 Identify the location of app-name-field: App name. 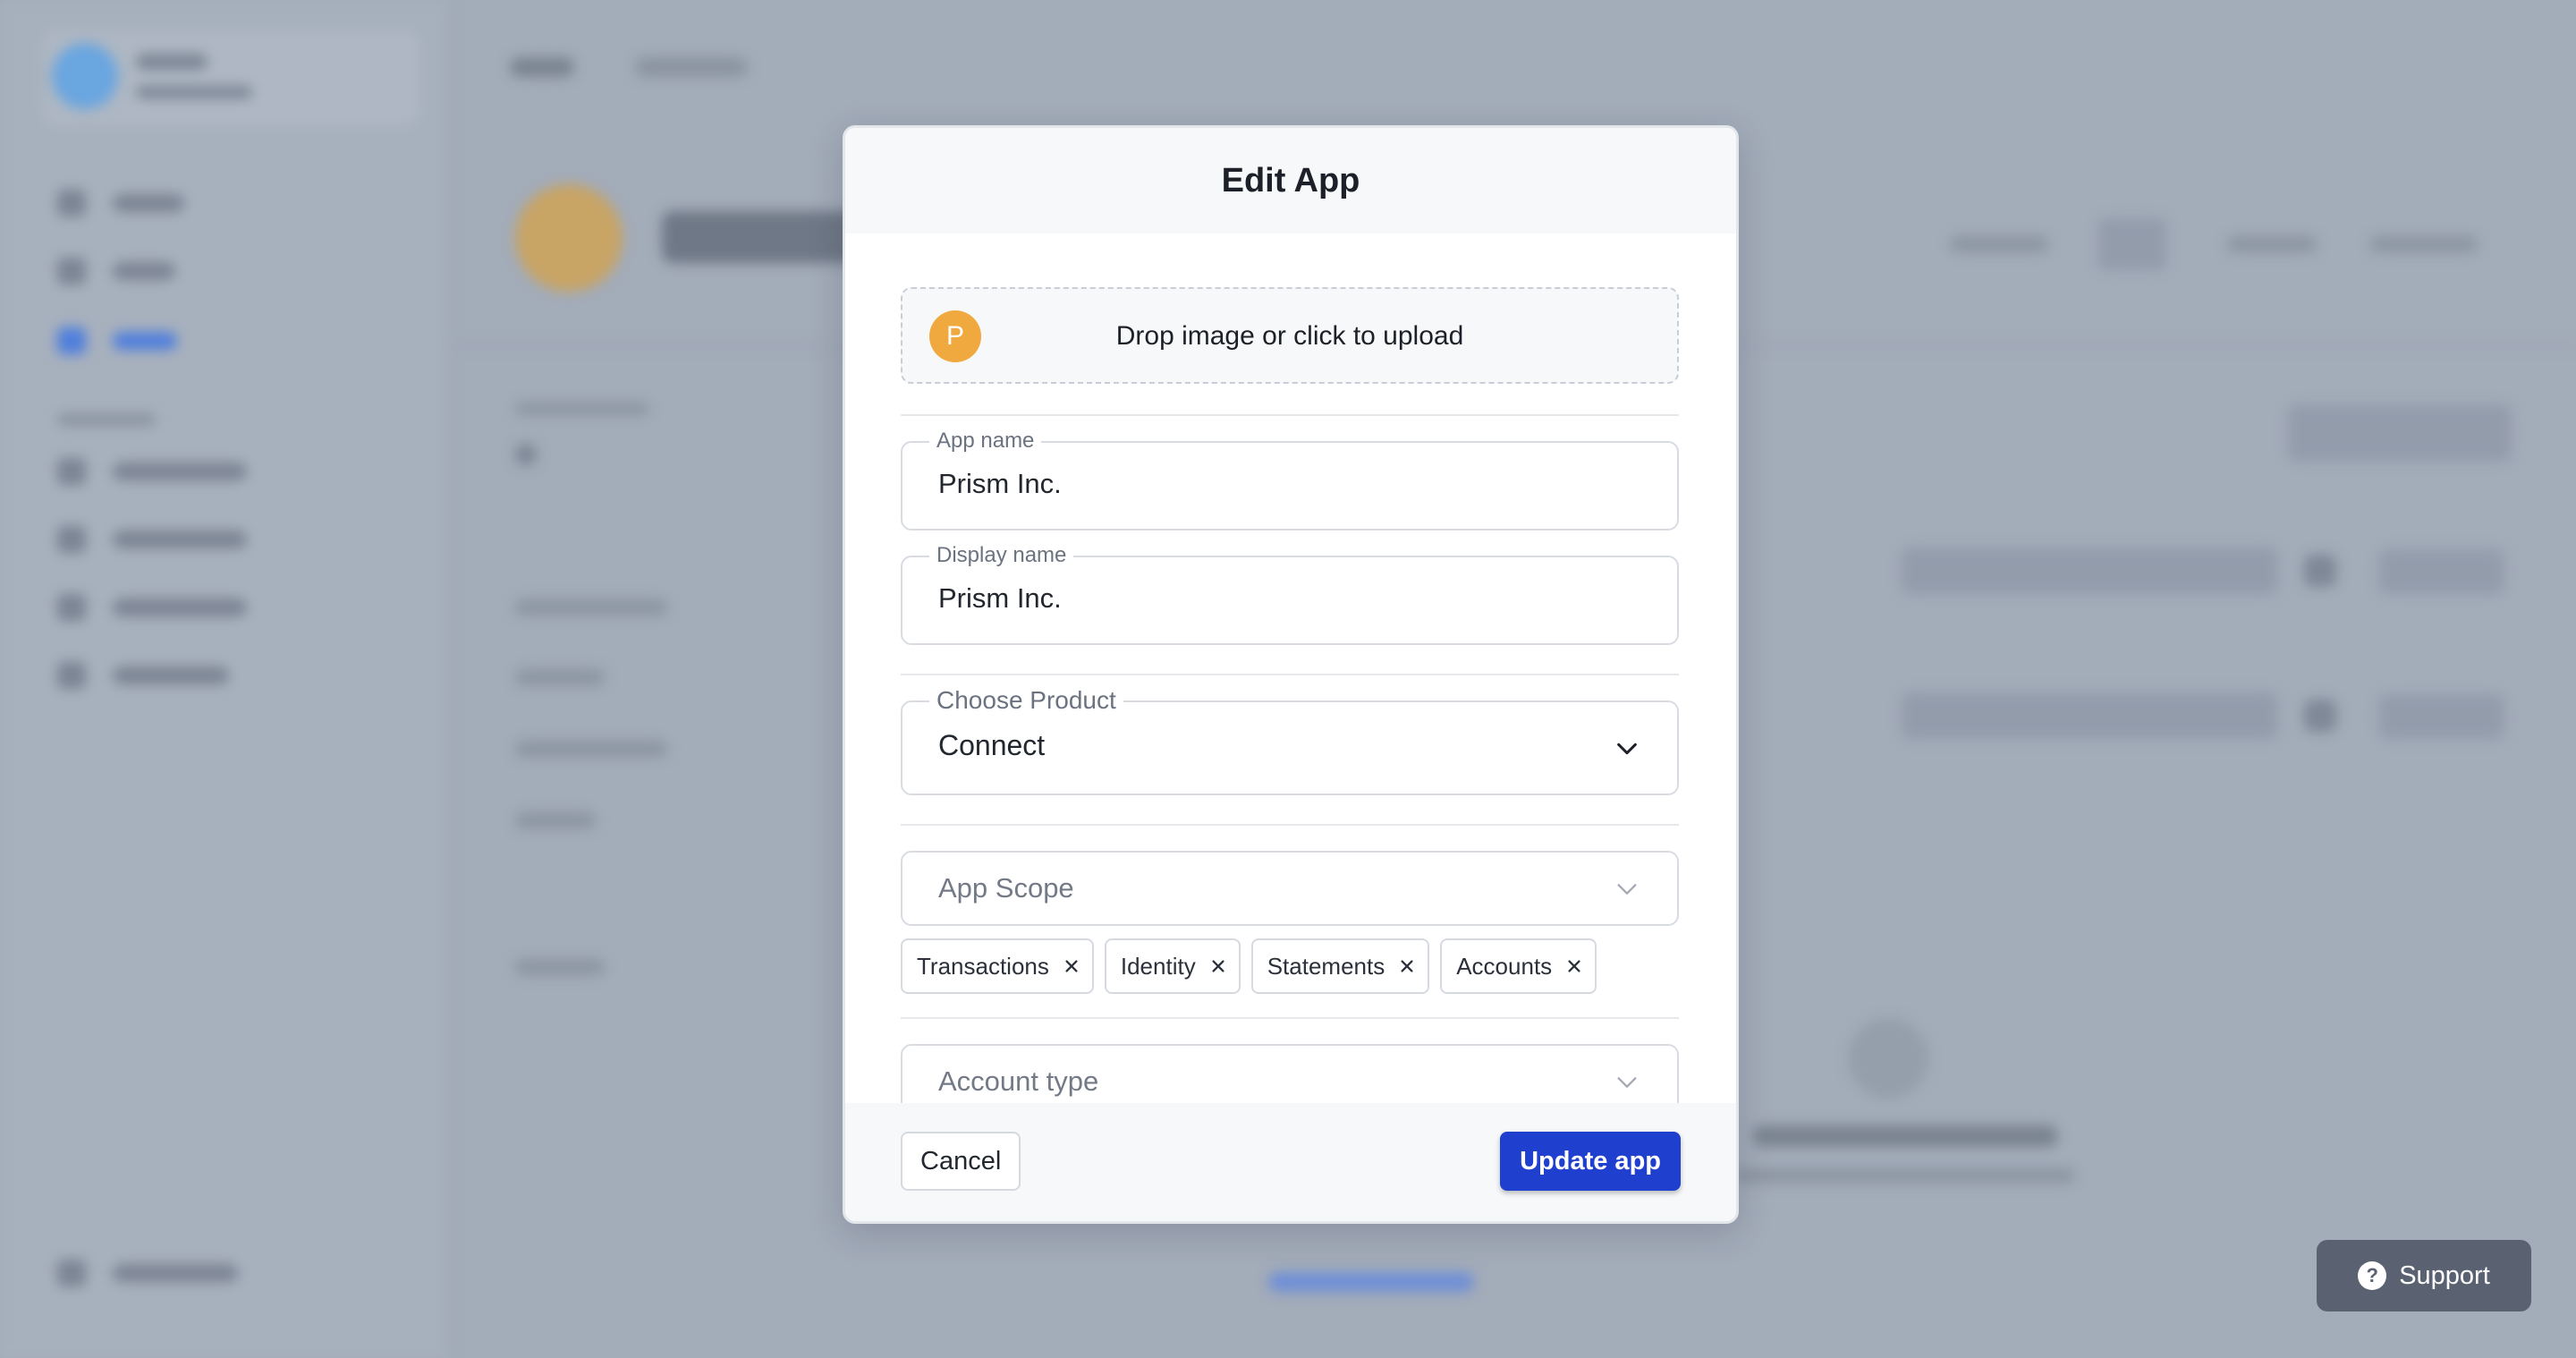
(1290, 480).